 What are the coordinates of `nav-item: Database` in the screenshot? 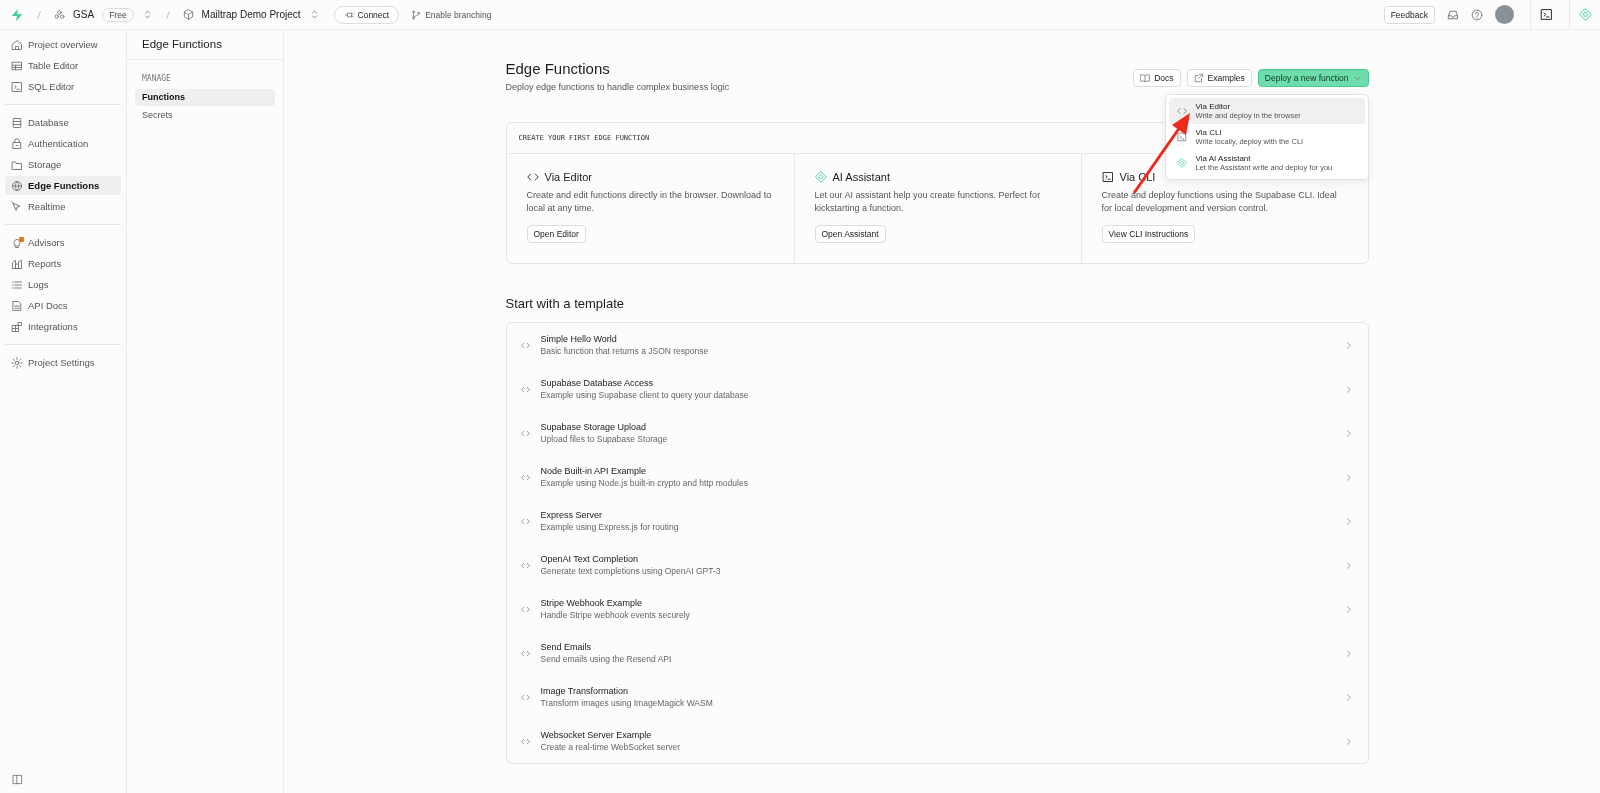 It's located at (63, 122).